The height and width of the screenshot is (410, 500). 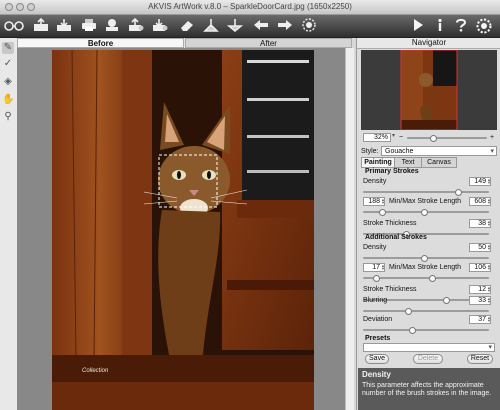 I want to click on style-select: Gouache ▾, so click(x=439, y=151).